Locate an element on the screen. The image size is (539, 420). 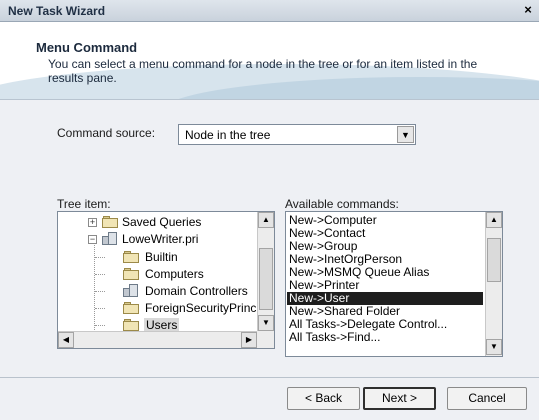
scrollbar-corner is located at coordinates (265, 339).